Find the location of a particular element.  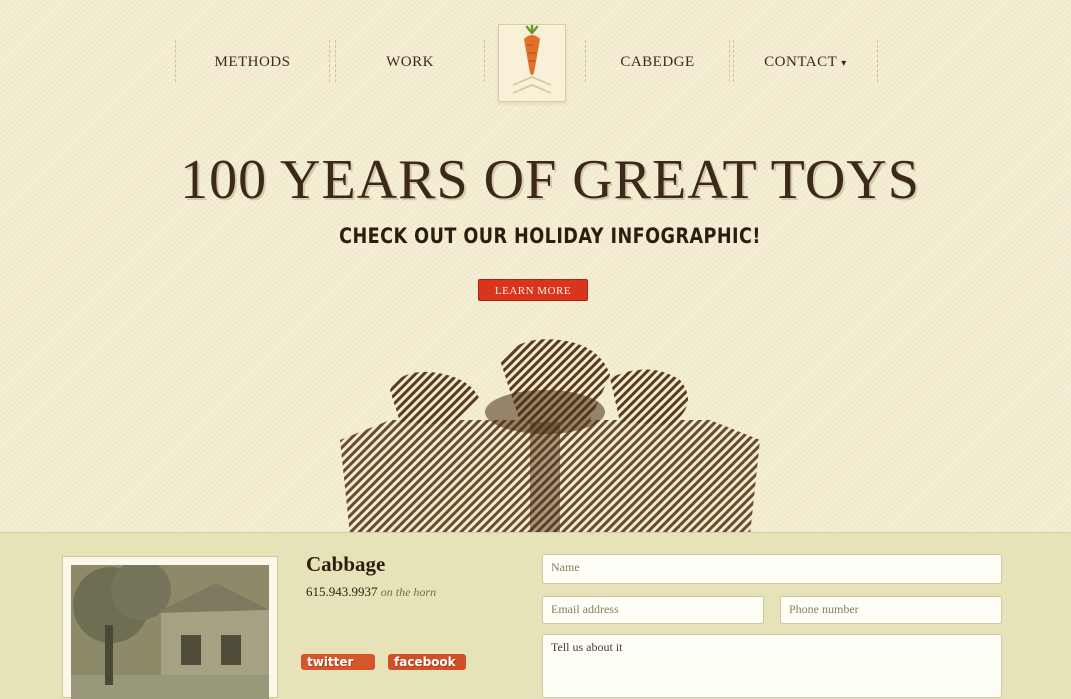

message-placeholder: Tell us about it is located at coordinates (587, 647).